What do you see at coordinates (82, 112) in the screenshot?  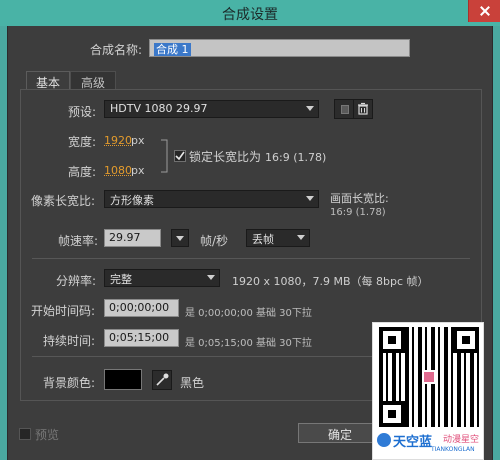 I see `preset-label: 预设:` at bounding box center [82, 112].